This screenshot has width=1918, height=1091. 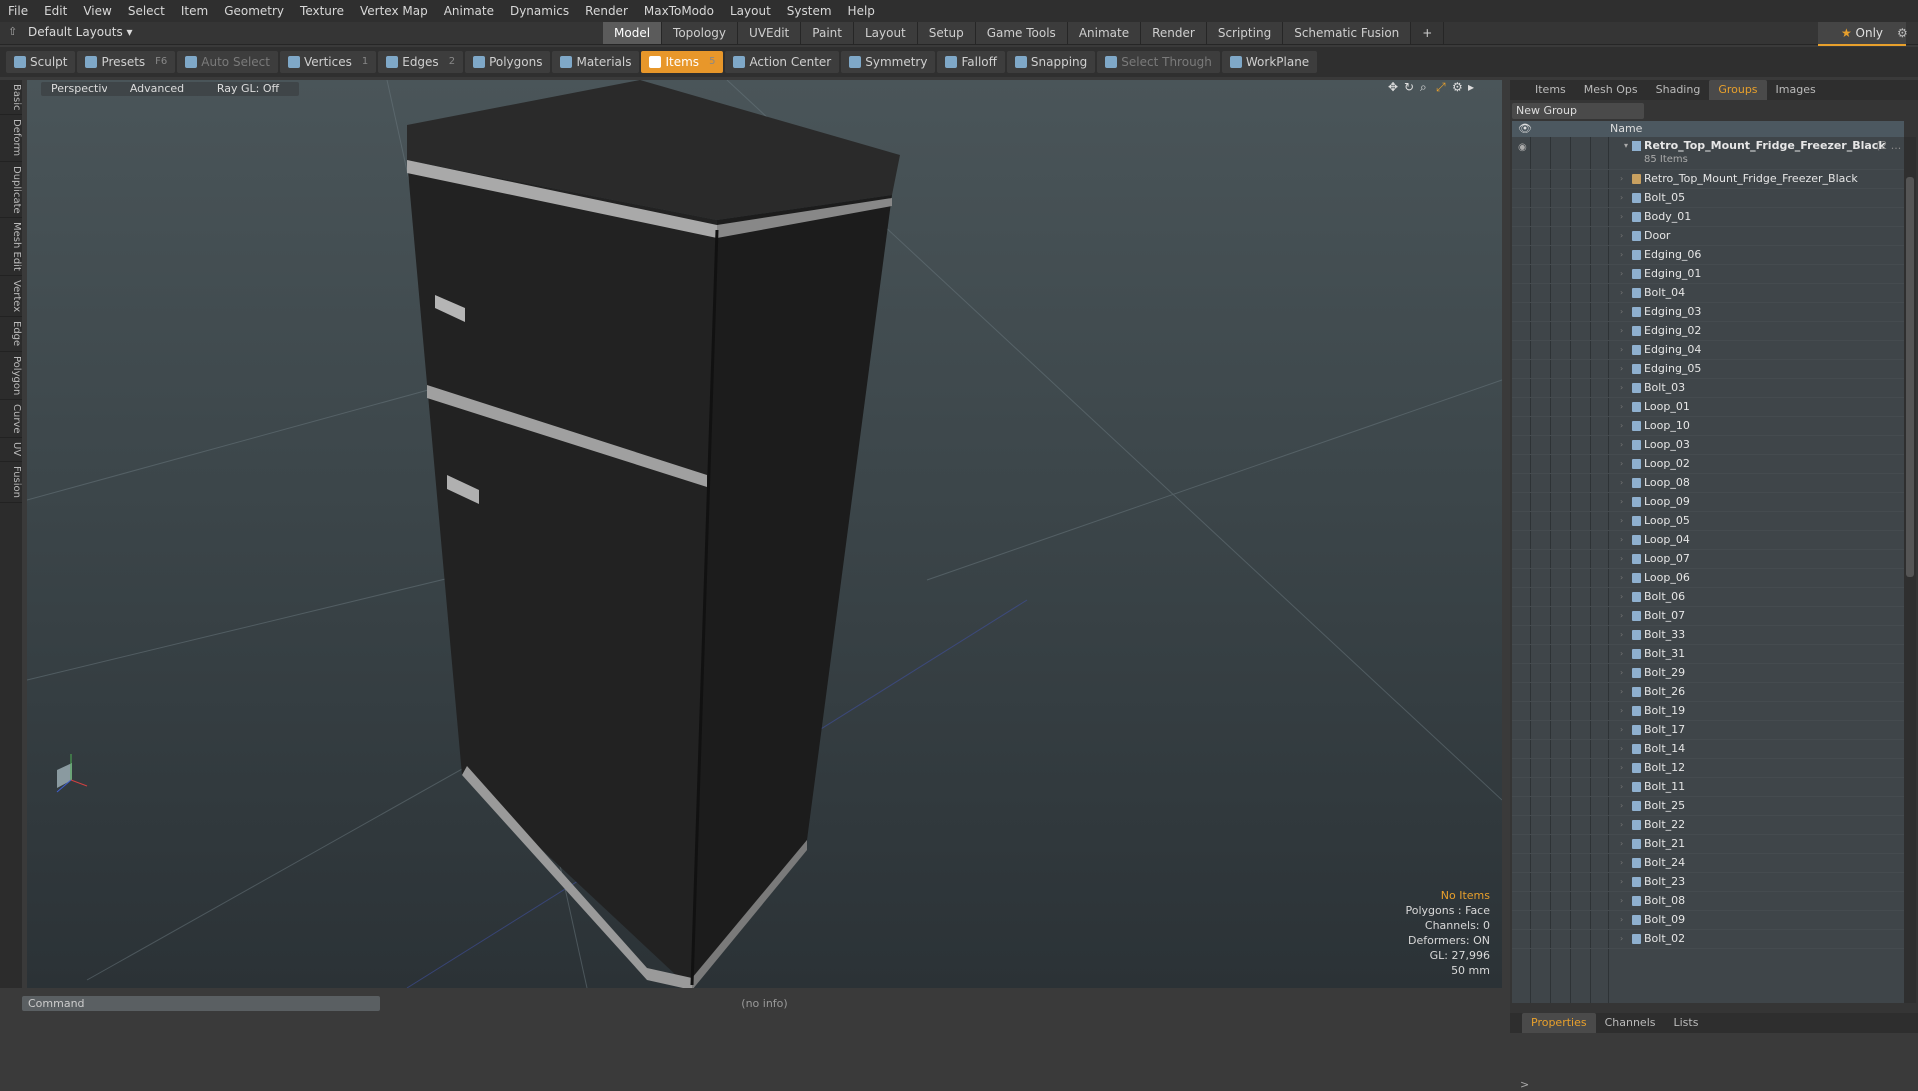 What do you see at coordinates (328, 62) in the screenshot?
I see `vertices-button: Vertices 1` at bounding box center [328, 62].